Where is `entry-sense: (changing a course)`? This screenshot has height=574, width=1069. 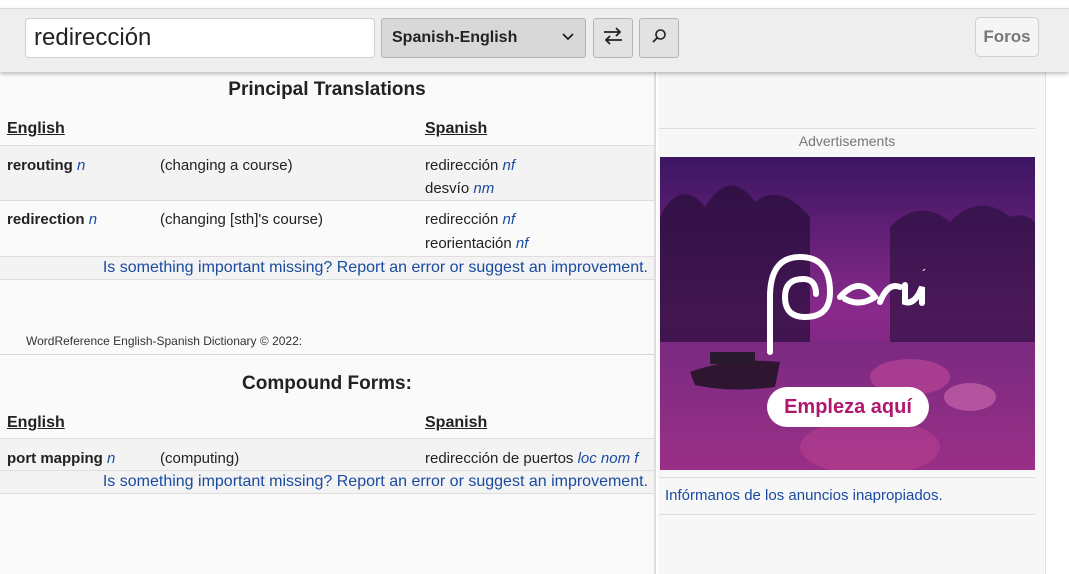
entry-sense: (changing a course) is located at coordinates (226, 165).